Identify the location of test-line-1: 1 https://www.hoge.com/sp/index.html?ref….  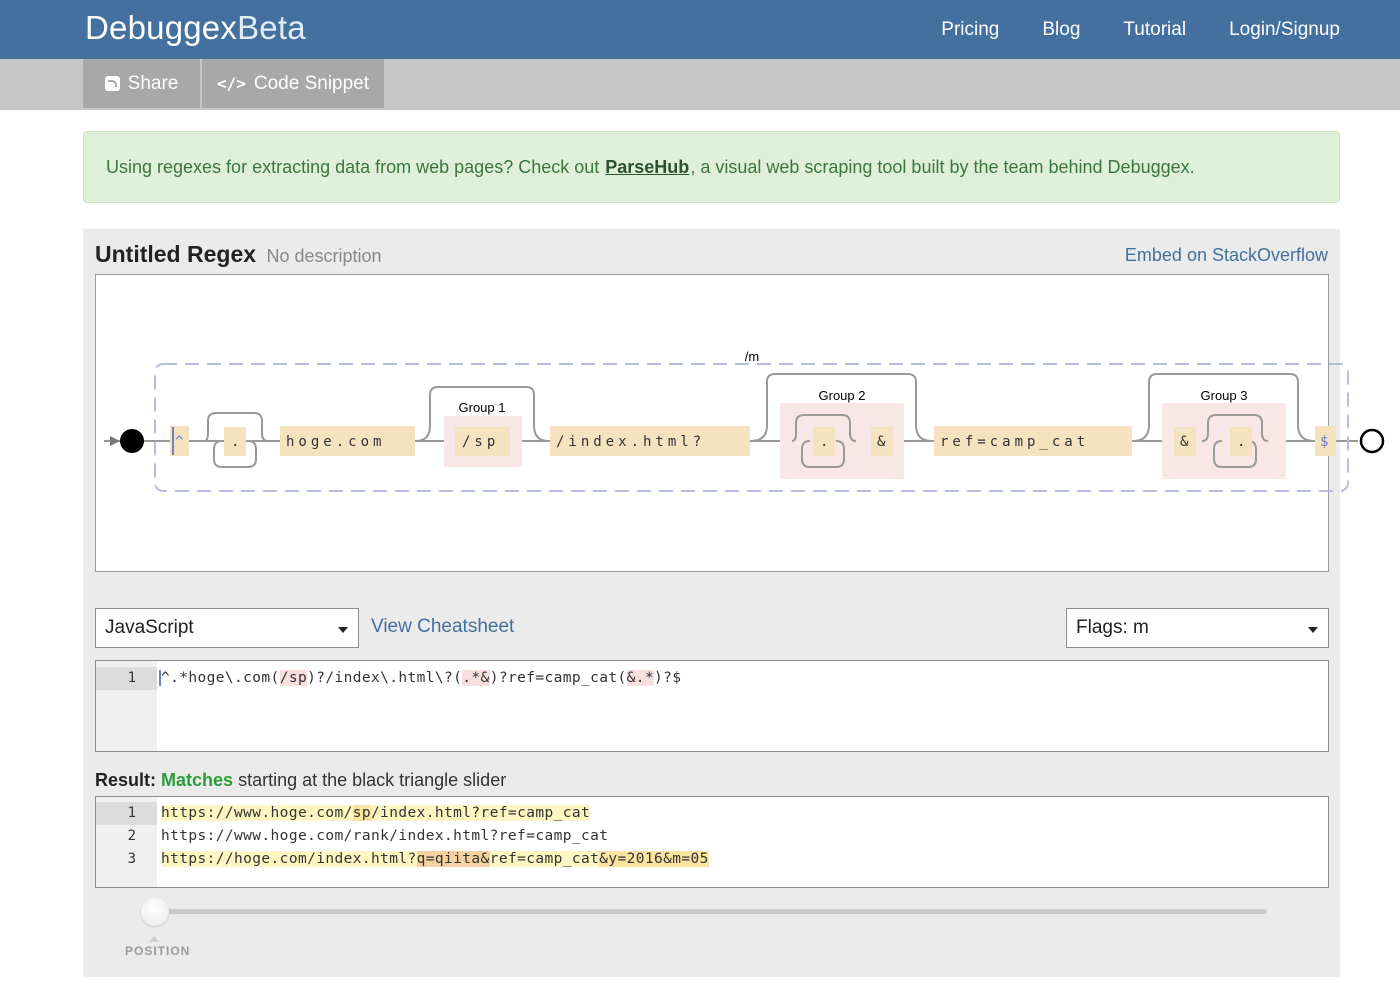
(712, 813).